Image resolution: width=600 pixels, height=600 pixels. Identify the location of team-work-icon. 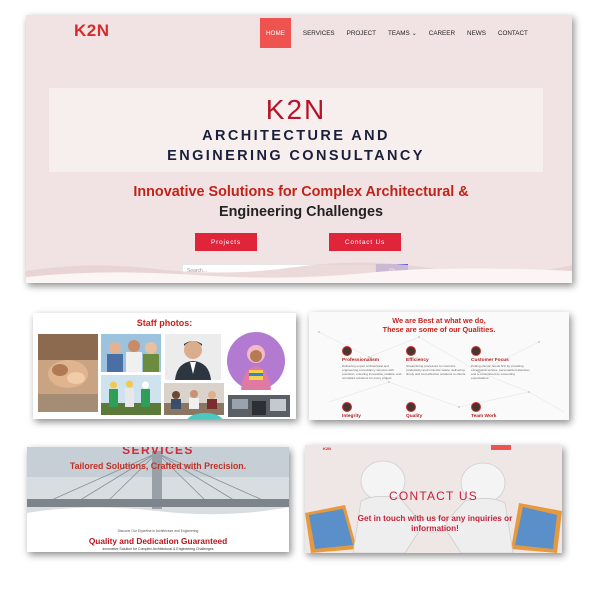
(476, 407).